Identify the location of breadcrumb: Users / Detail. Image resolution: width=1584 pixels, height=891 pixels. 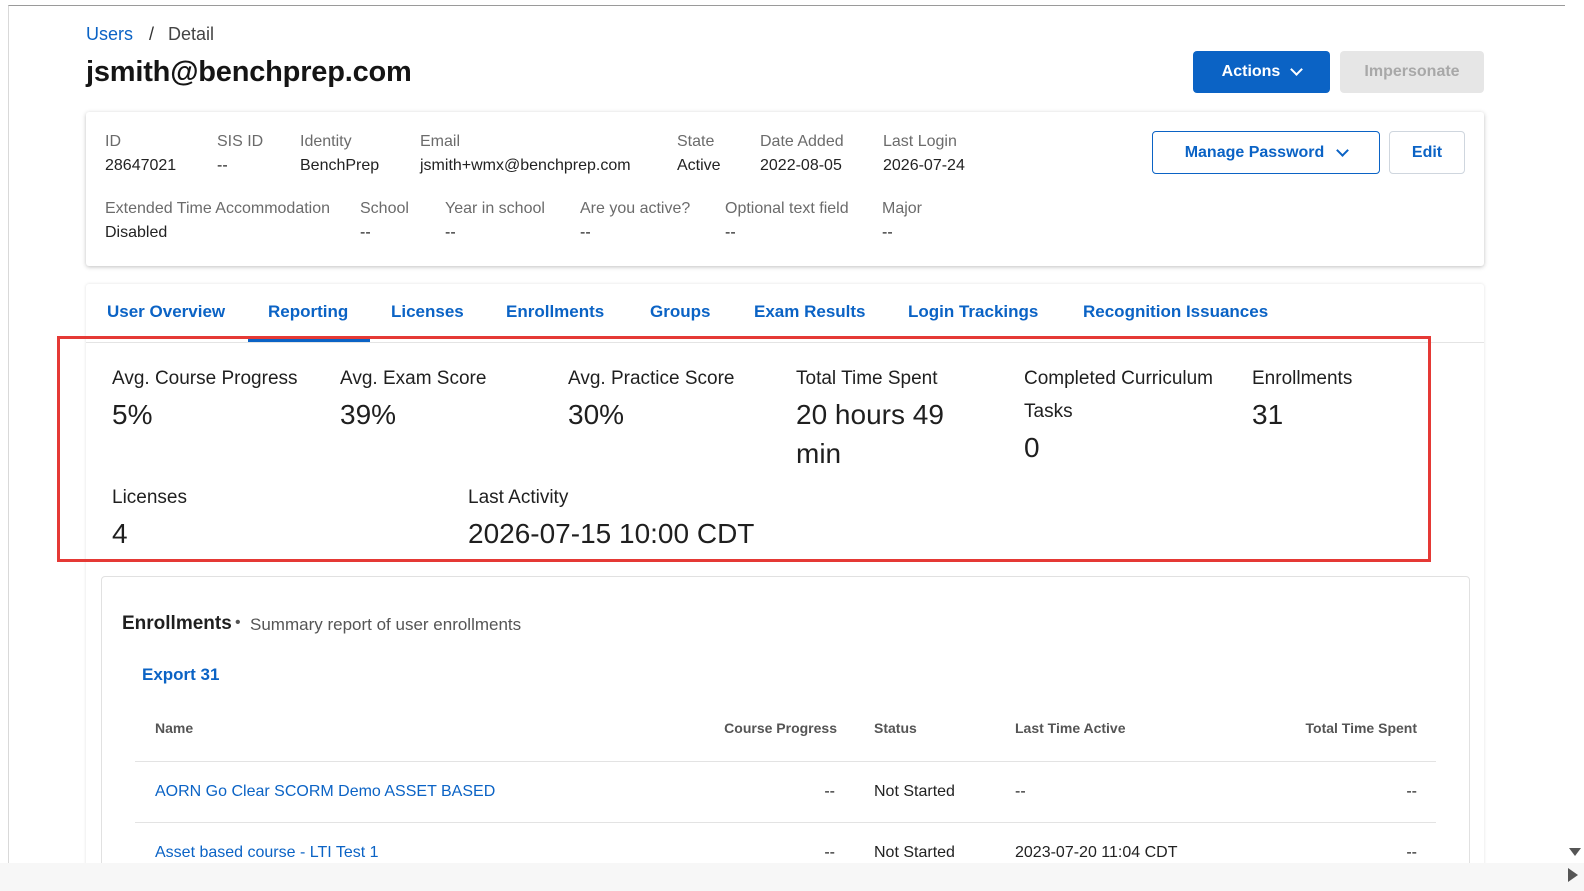
(150, 34).